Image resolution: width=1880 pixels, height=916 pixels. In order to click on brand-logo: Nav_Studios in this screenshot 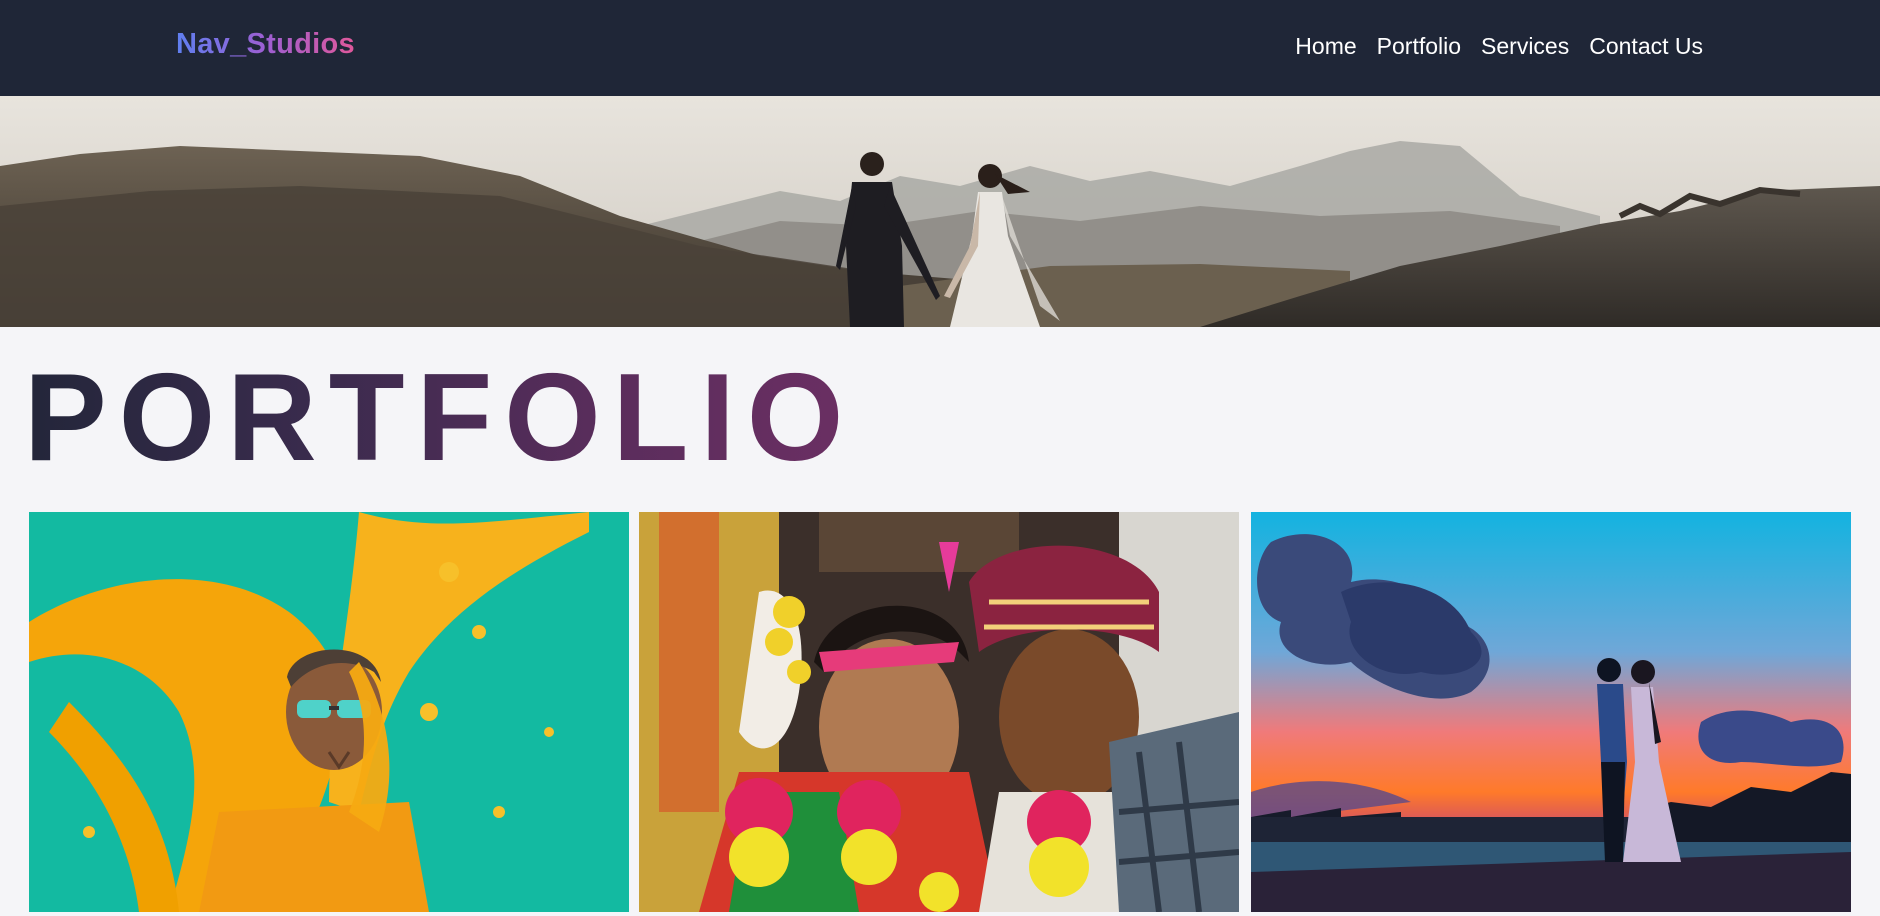, I will do `click(265, 44)`.